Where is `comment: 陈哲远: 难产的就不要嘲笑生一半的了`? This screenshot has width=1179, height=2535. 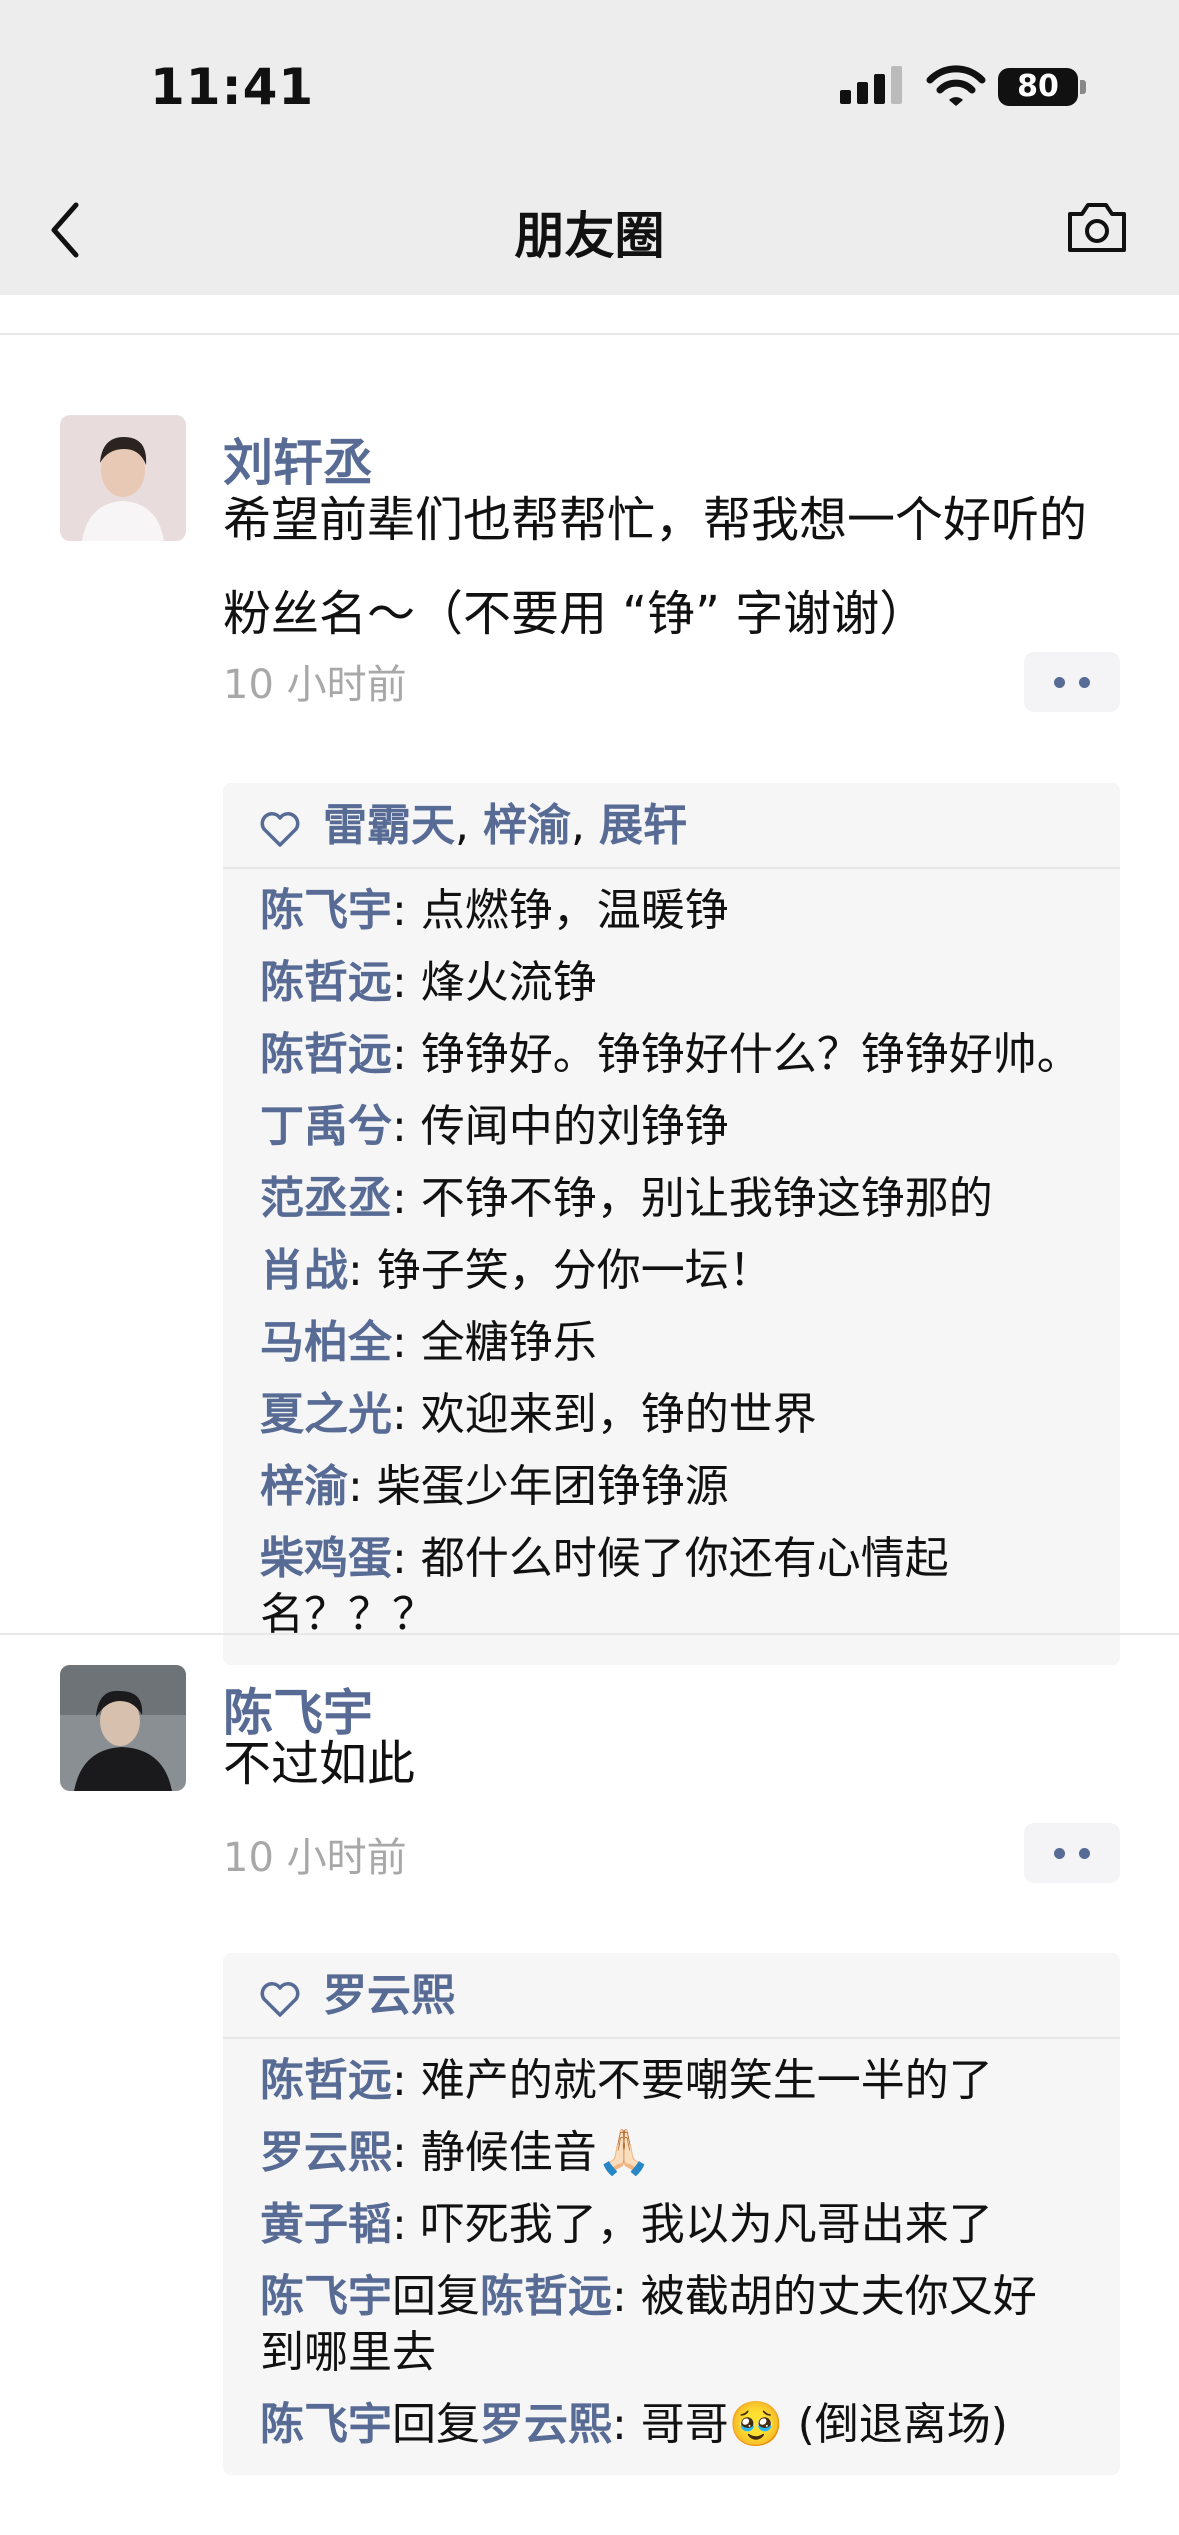 comment: 陈哲远: 难产的就不要嘲笑生一半的了 is located at coordinates (690, 2081).